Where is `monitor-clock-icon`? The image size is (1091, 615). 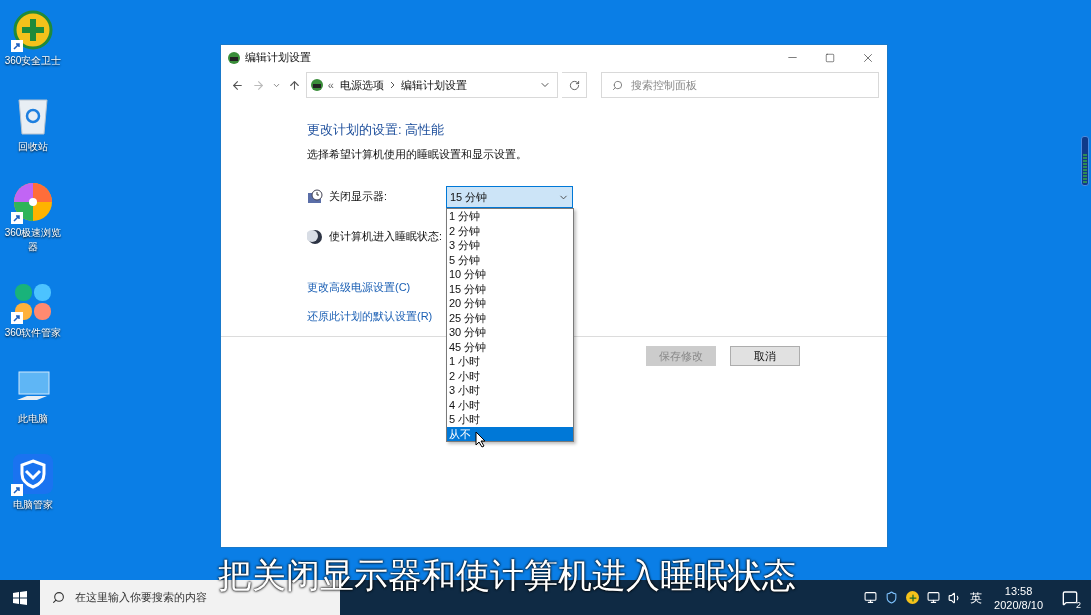
monitor-clock-icon is located at coordinates (315, 197).